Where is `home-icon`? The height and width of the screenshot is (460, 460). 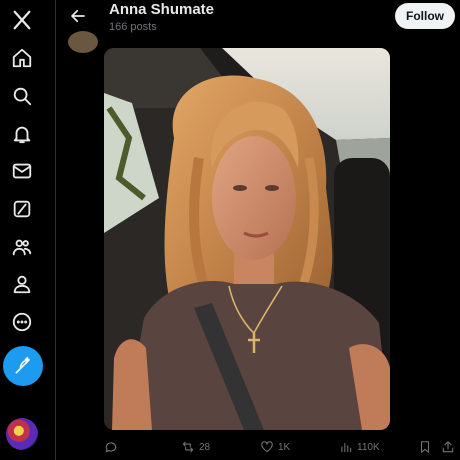 home-icon is located at coordinates (22, 58).